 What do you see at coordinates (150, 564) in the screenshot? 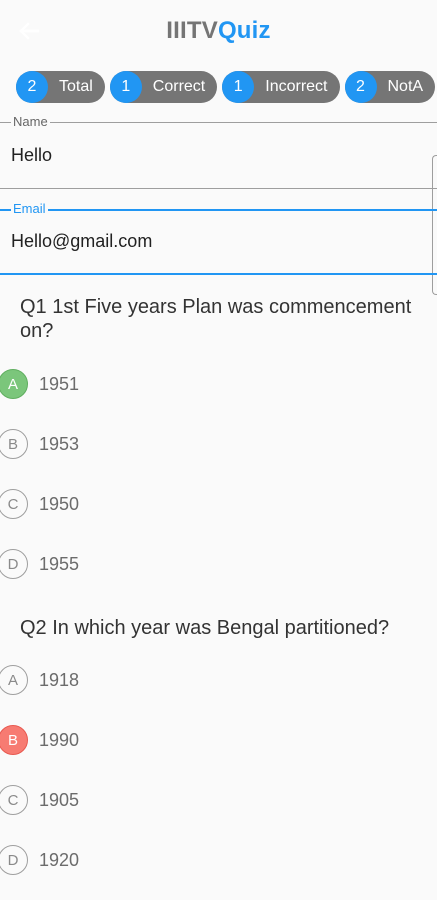
I see `q1-option-d: D 1955` at bounding box center [150, 564].